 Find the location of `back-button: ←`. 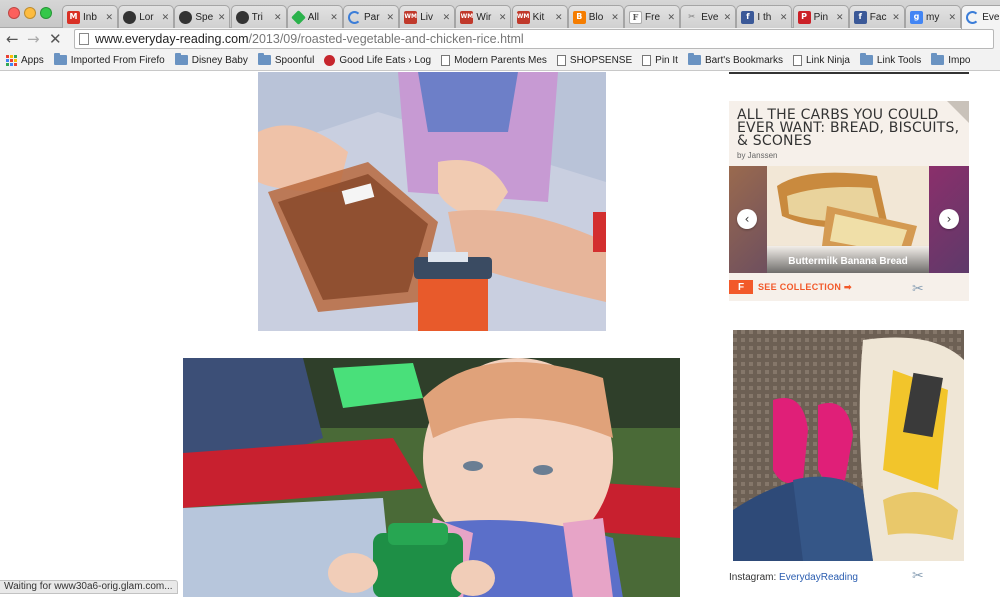

back-button: ← is located at coordinates (12, 39).